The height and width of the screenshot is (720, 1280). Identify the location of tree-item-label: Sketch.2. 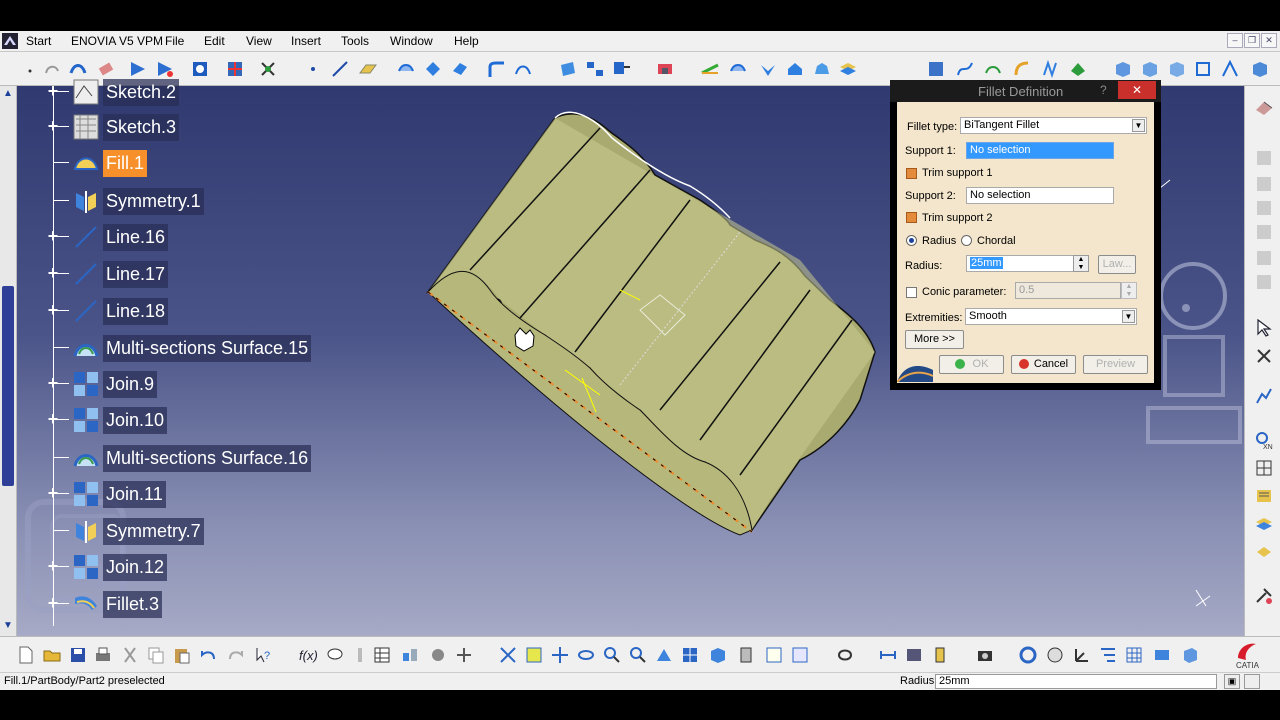
(141, 92).